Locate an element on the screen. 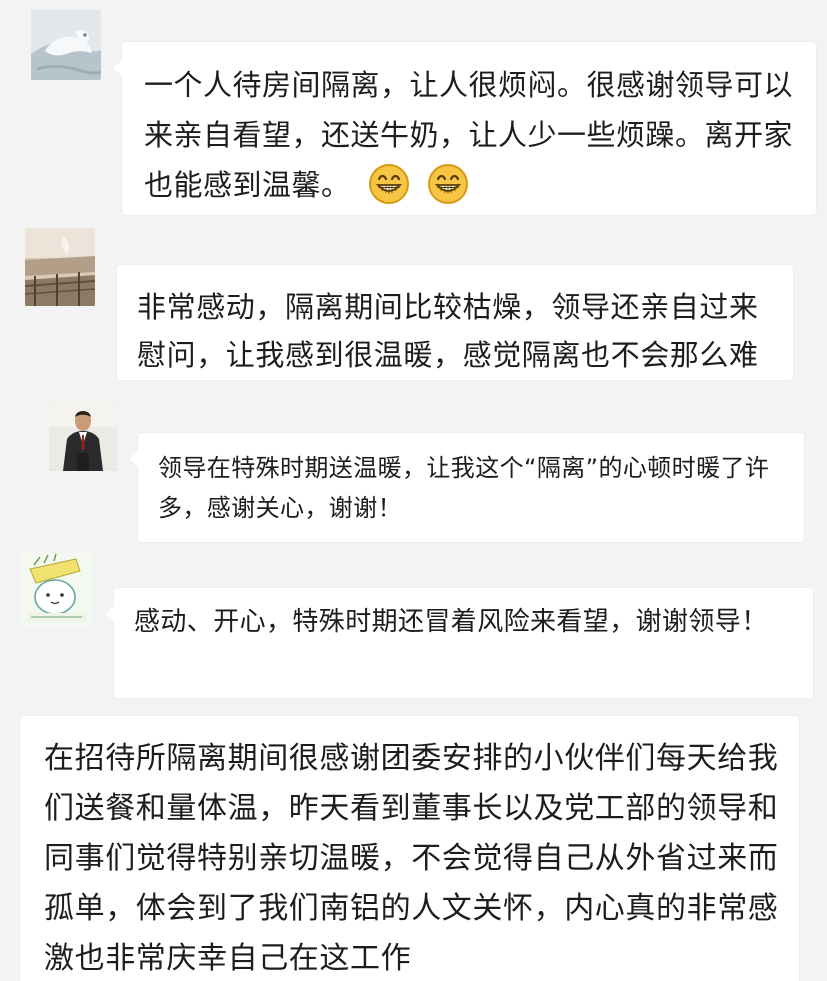  message-text: 感动、开心，特殊时期还冒着风险来看望，谢谢领导！ is located at coordinates (451, 622).